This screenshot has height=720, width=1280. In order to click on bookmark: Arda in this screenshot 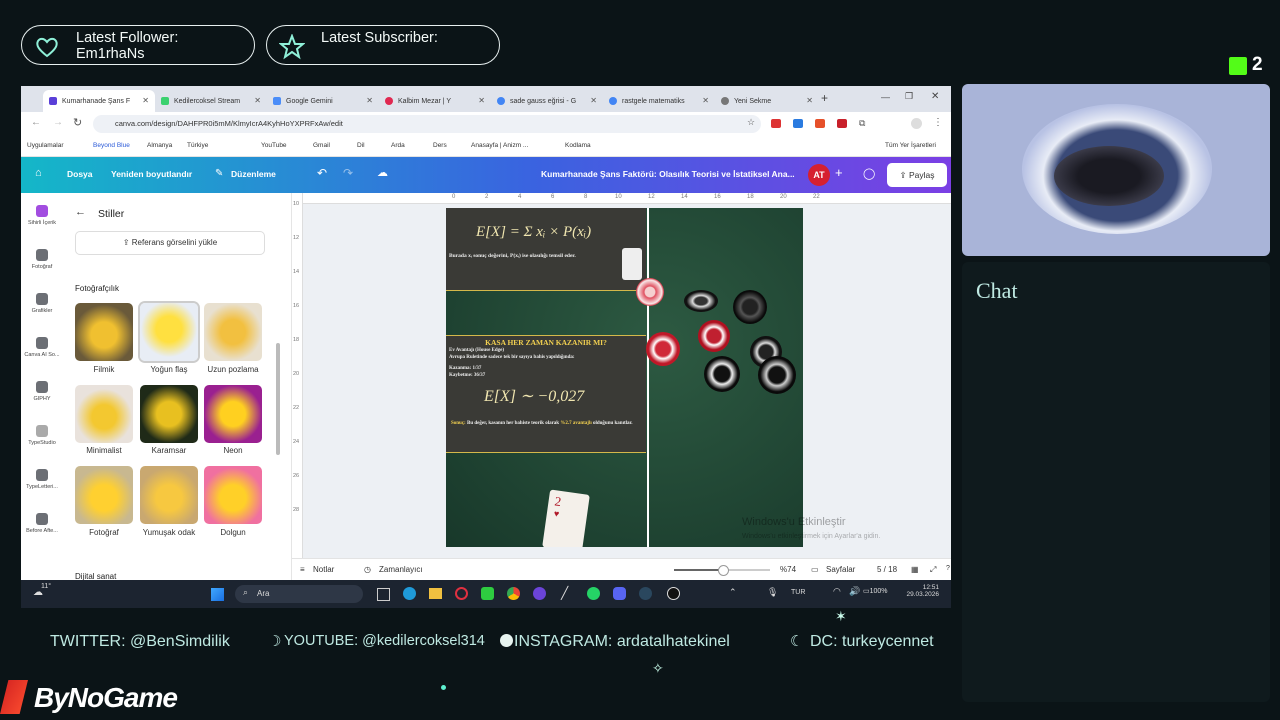, I will do `click(398, 145)`.